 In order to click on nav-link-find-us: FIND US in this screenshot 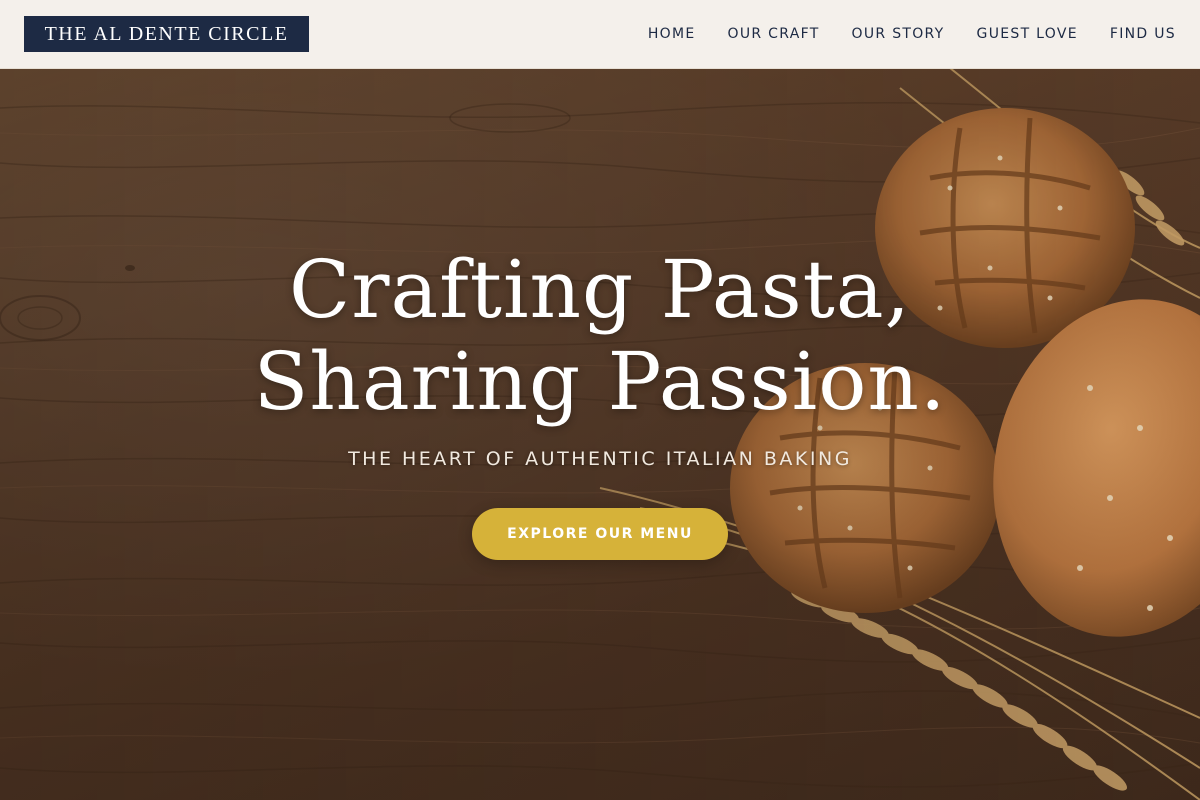, I will do `click(1143, 34)`.